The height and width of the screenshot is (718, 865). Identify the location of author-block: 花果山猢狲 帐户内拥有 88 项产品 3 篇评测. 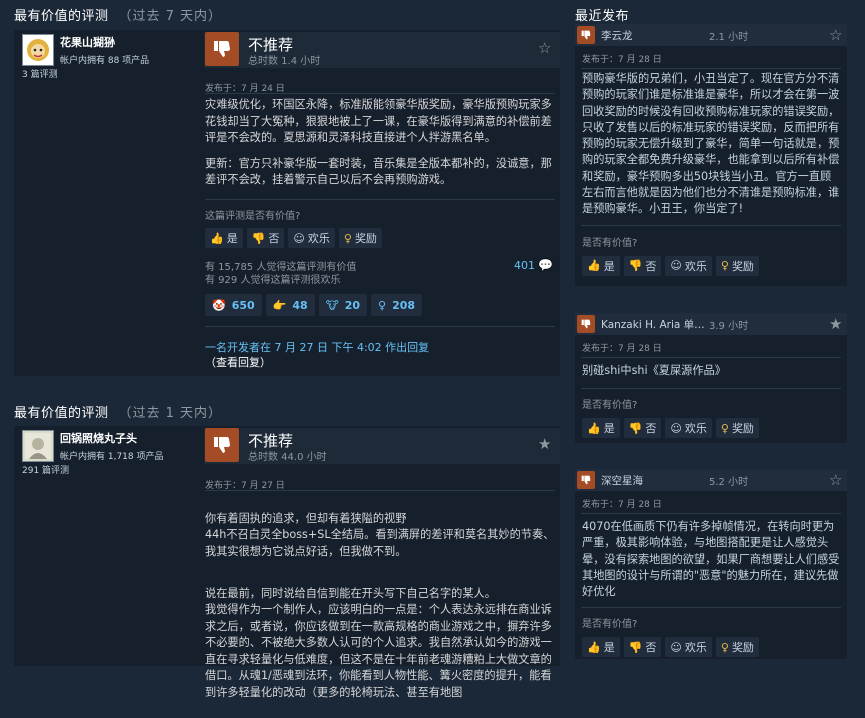
(85, 58).